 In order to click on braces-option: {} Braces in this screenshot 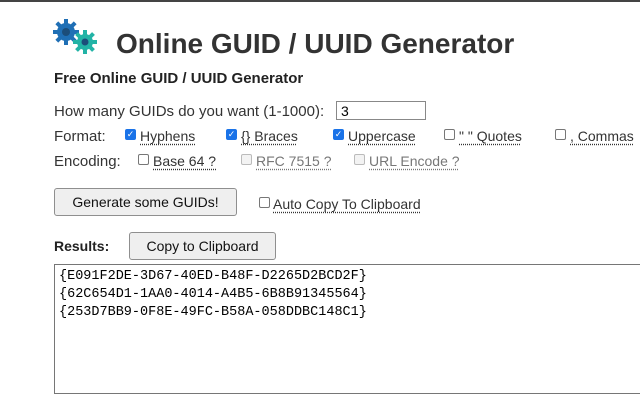, I will do `click(269, 136)`.